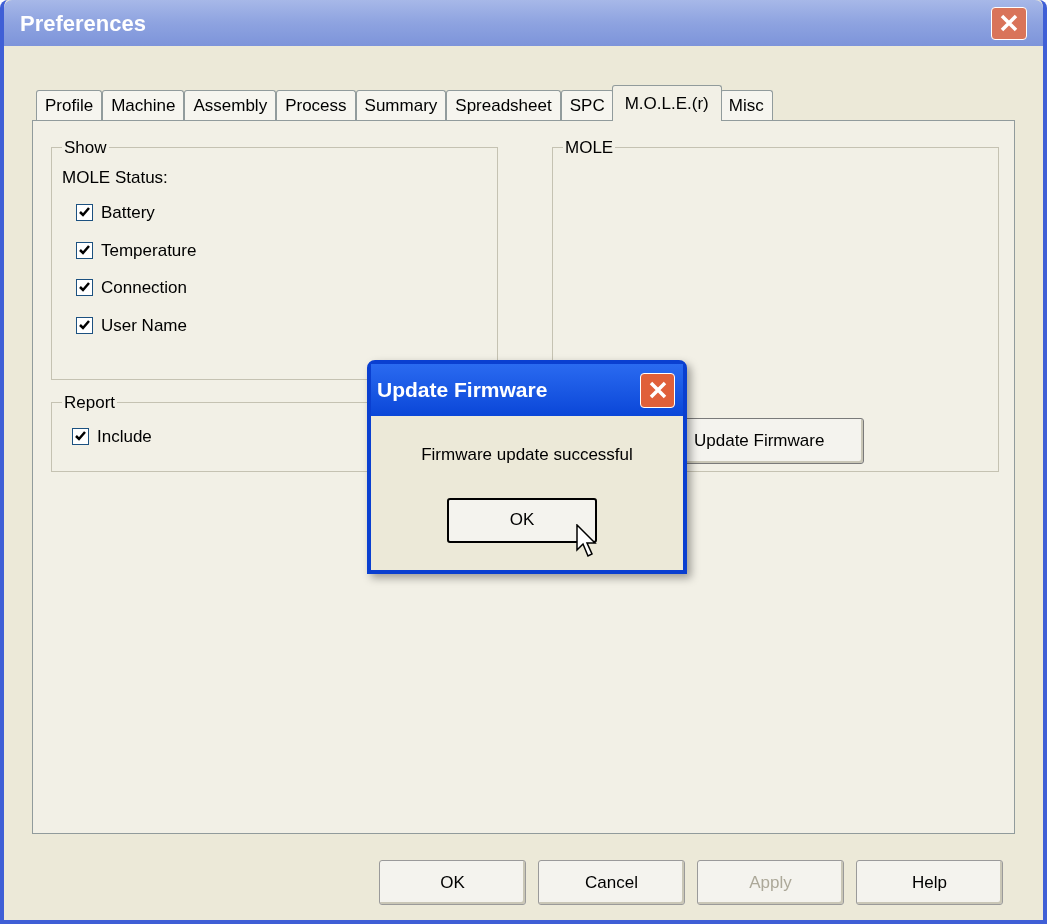 The width and height of the screenshot is (1047, 924). I want to click on tab: SPC, so click(587, 105).